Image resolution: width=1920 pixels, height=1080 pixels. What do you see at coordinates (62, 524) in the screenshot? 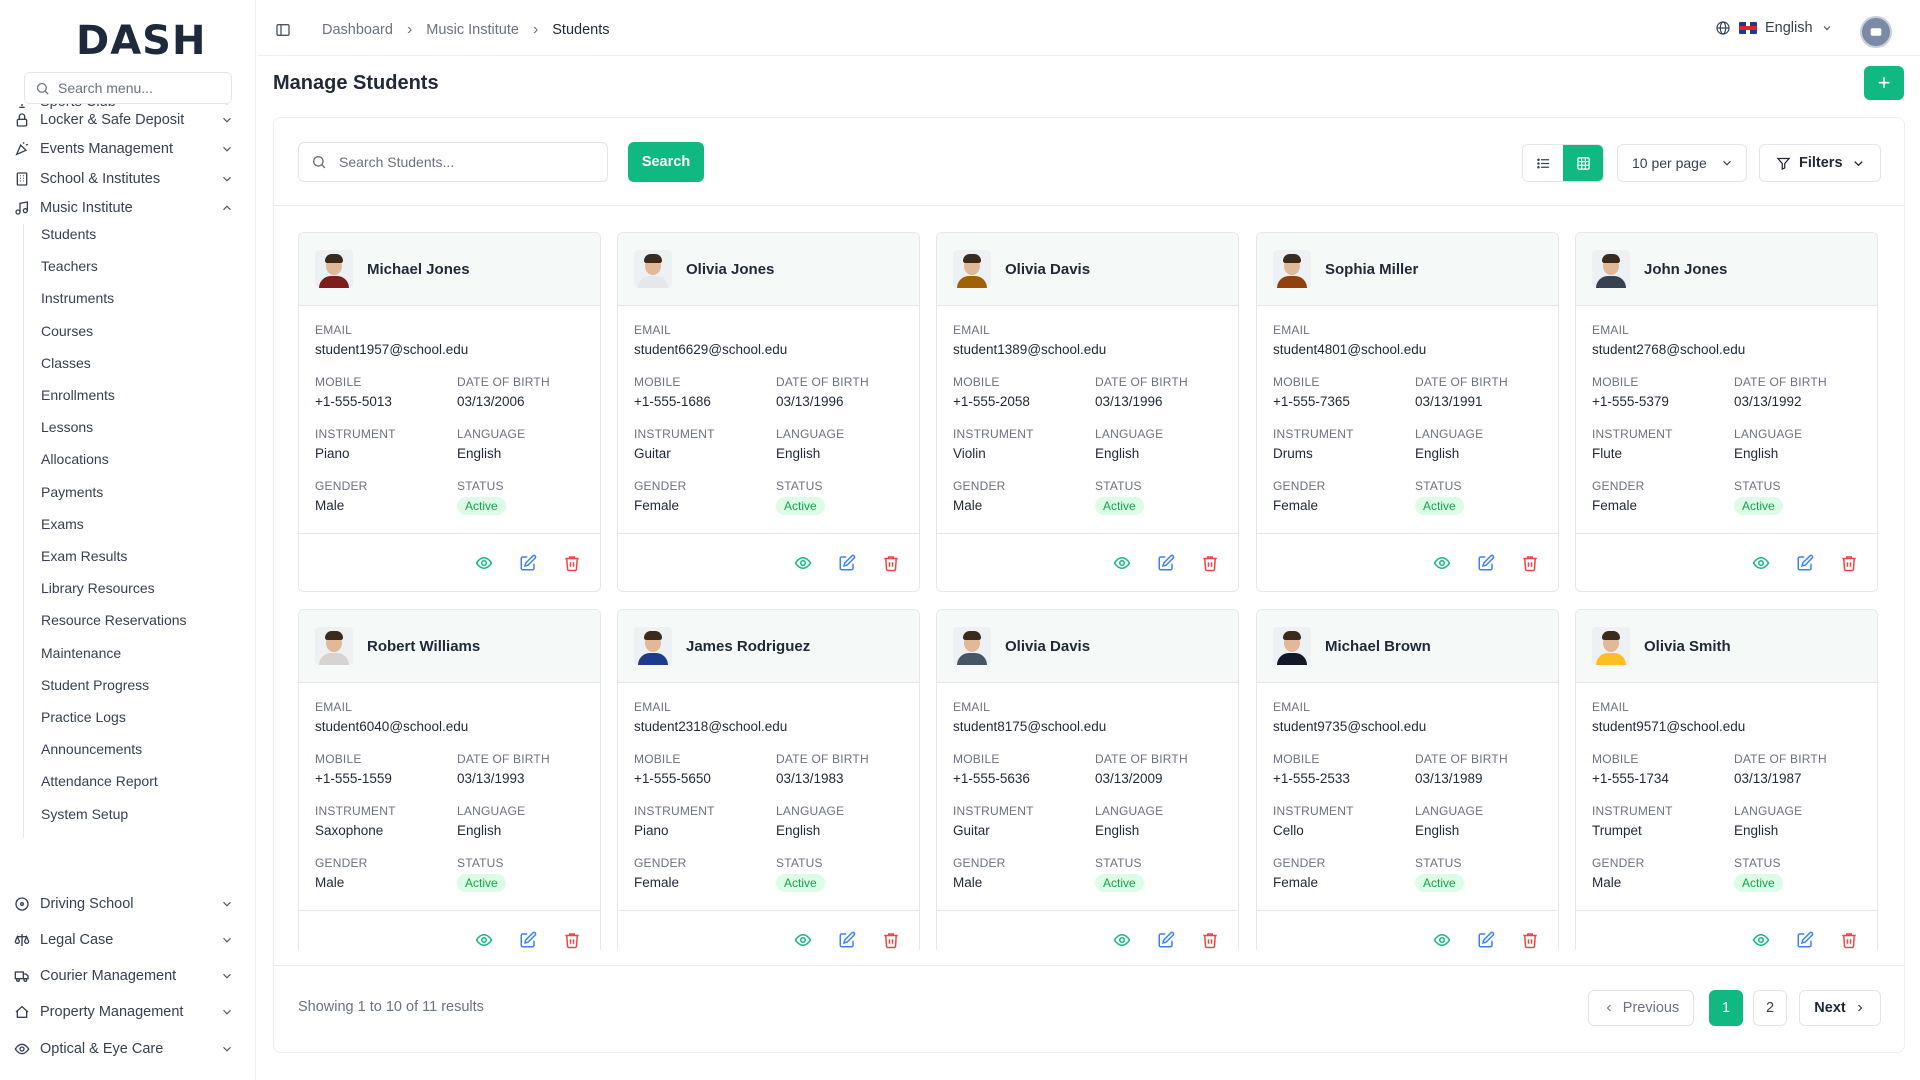
I see `submenu-item-exams: Exams` at bounding box center [62, 524].